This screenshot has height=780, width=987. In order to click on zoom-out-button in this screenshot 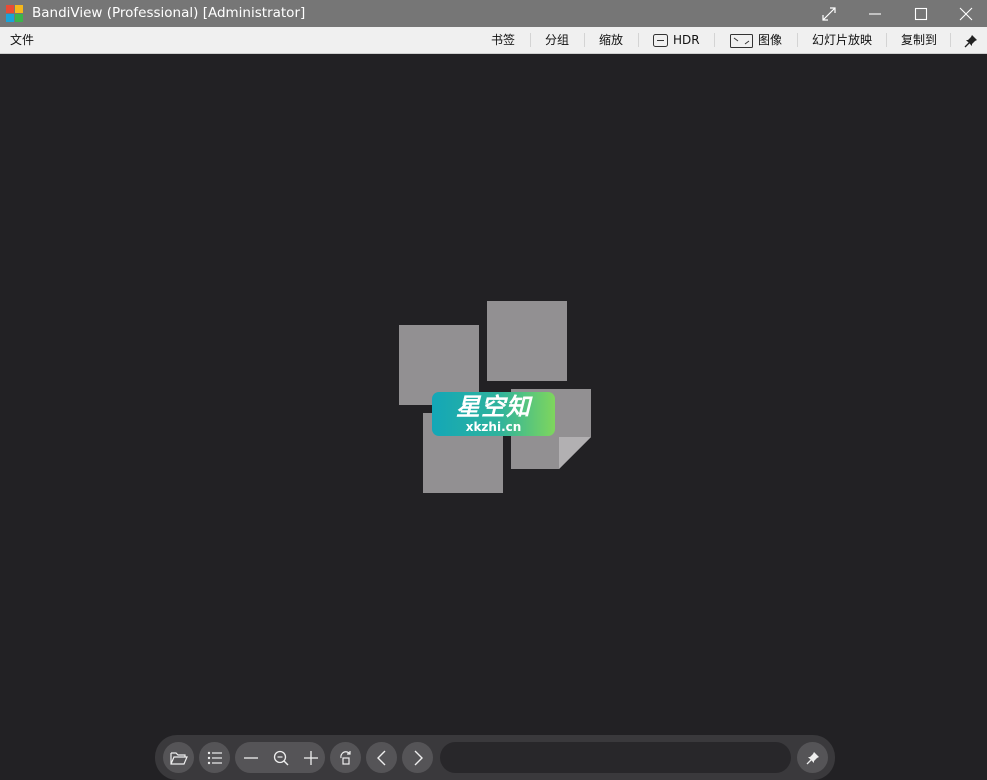, I will do `click(250, 757)`.